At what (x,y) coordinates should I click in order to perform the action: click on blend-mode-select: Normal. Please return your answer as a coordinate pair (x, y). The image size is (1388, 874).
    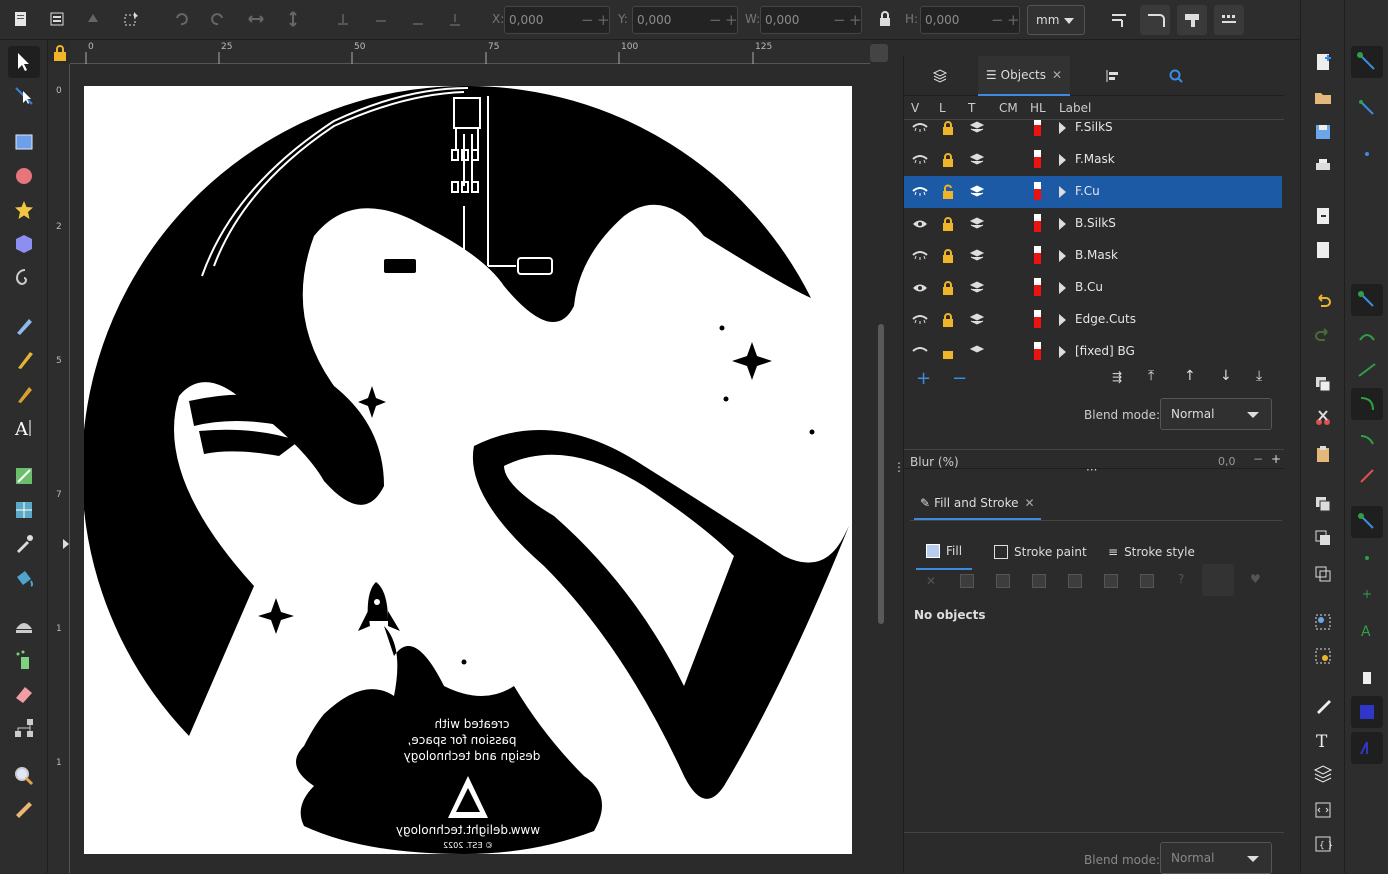
    Looking at the image, I should click on (1216, 414).